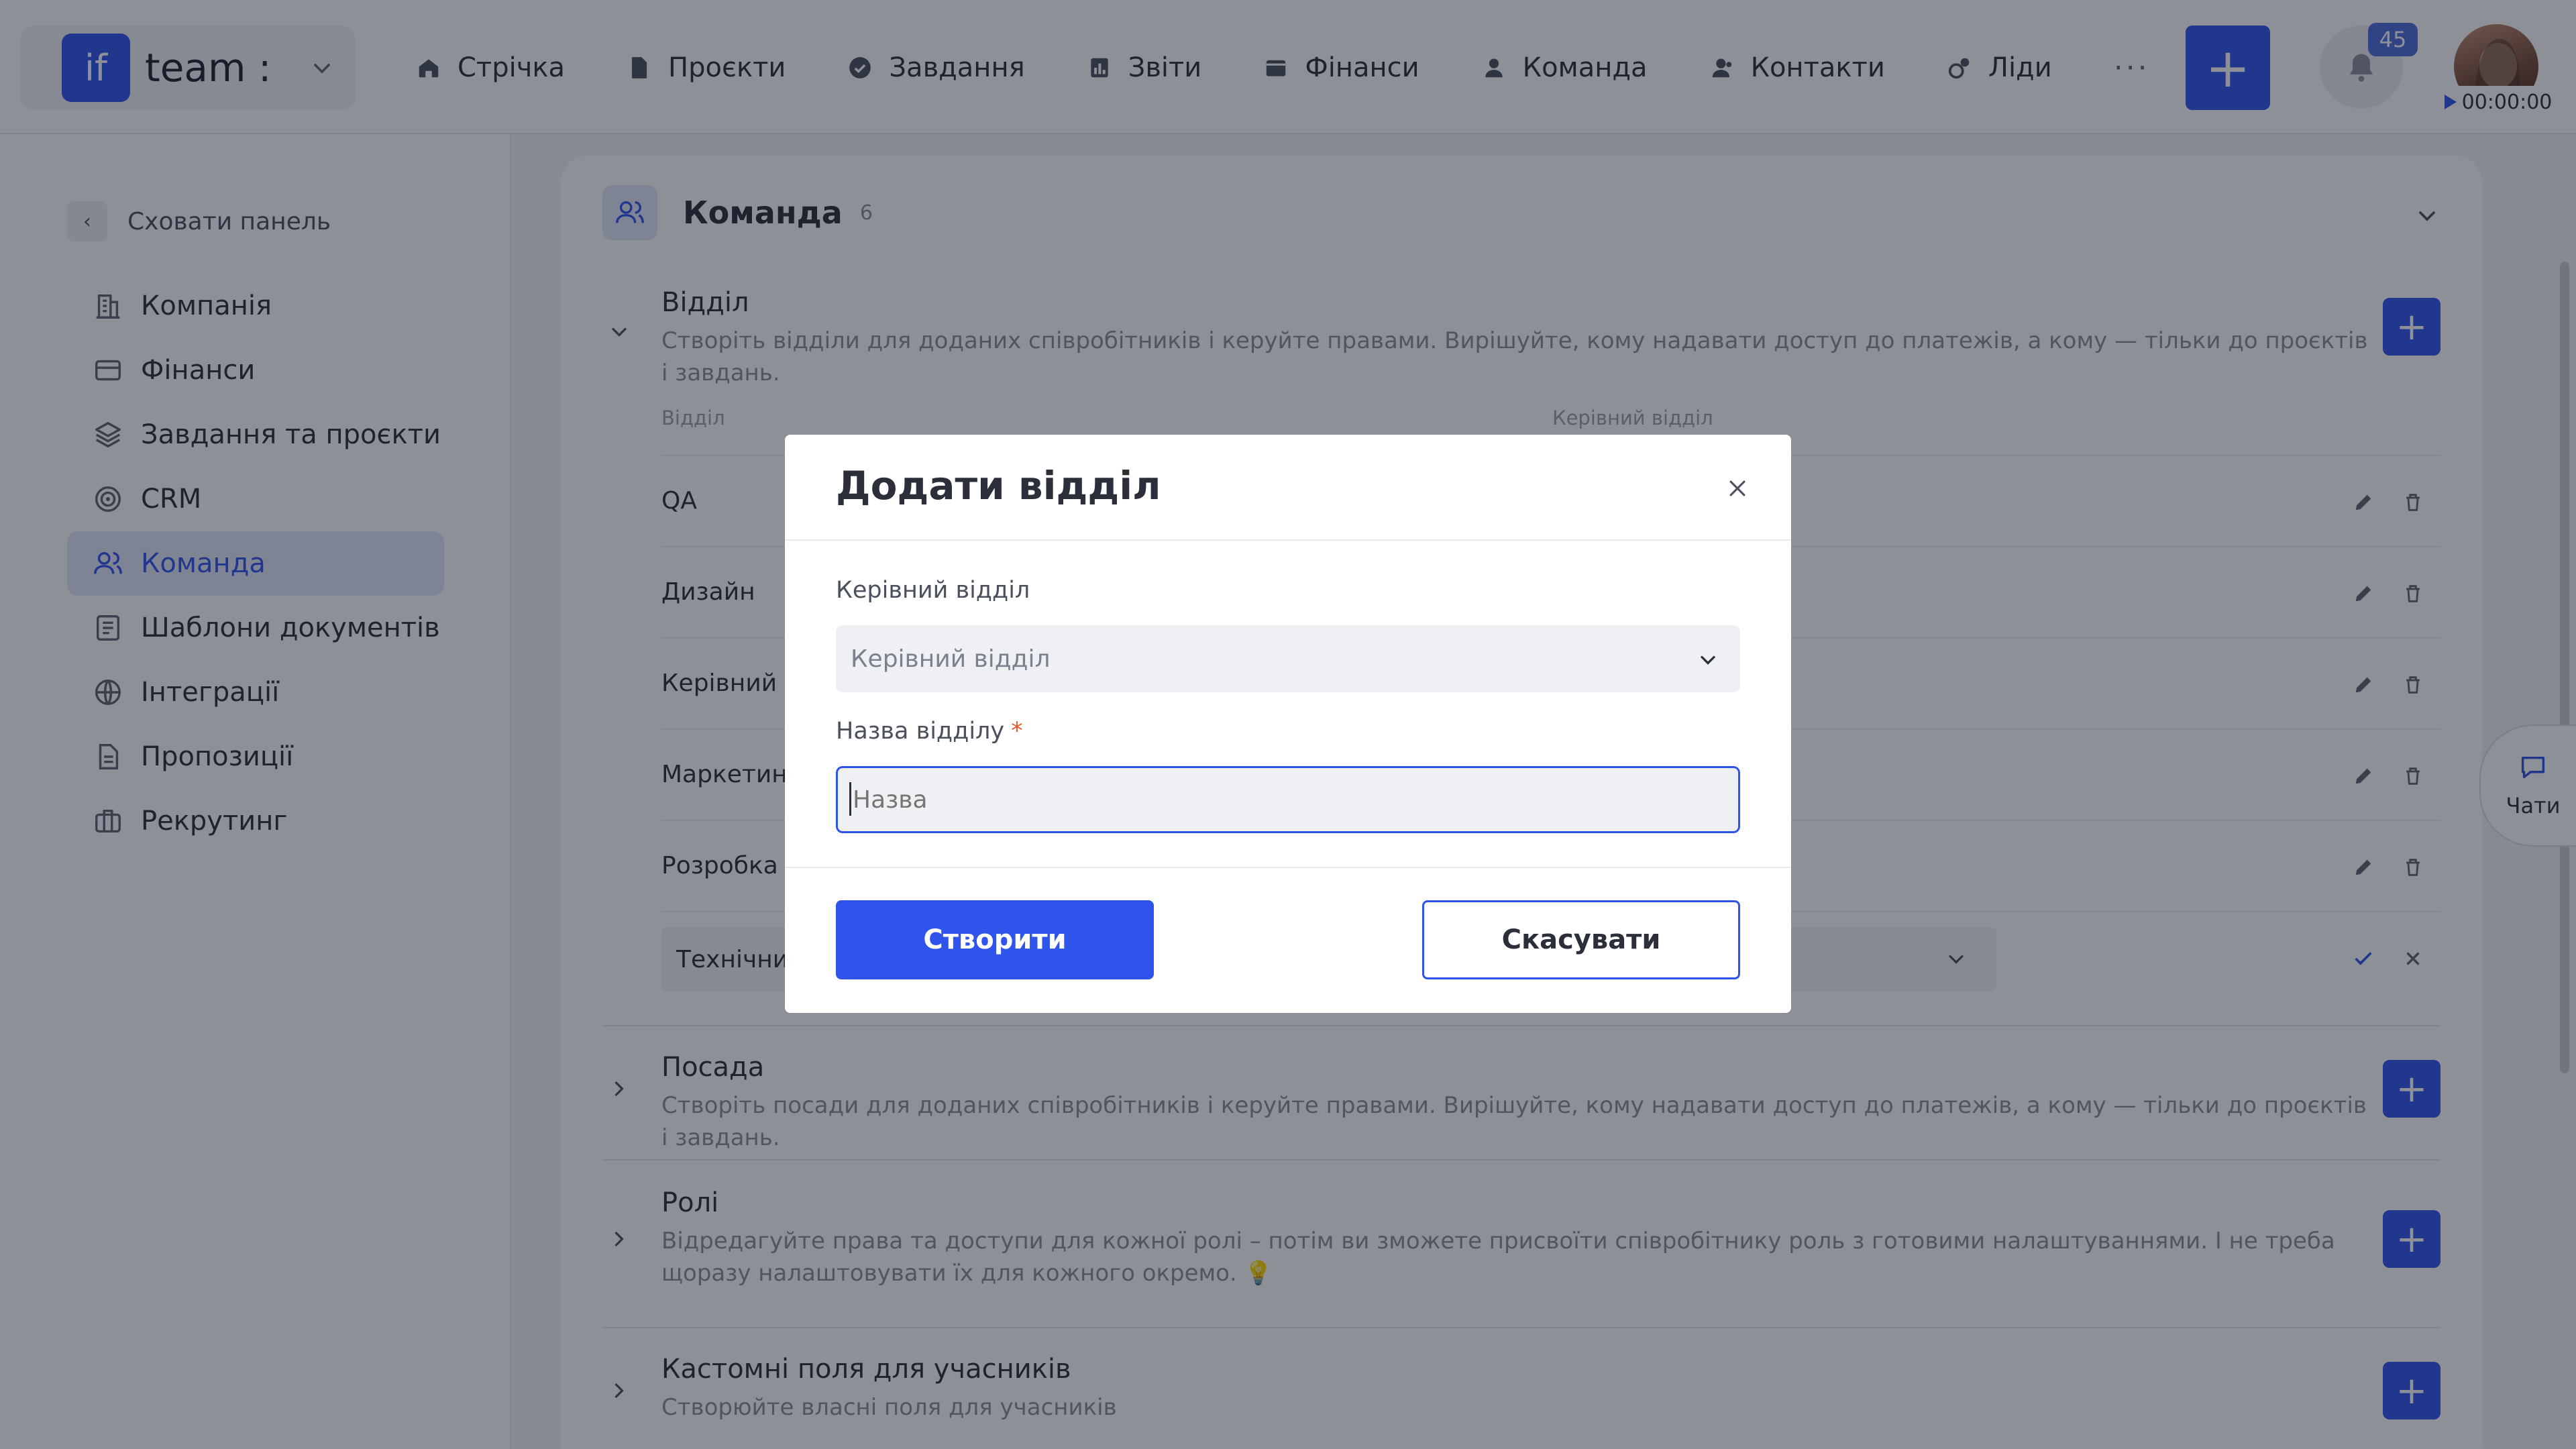 The width and height of the screenshot is (2576, 1449). I want to click on chevron-down-icon, so click(1708, 660).